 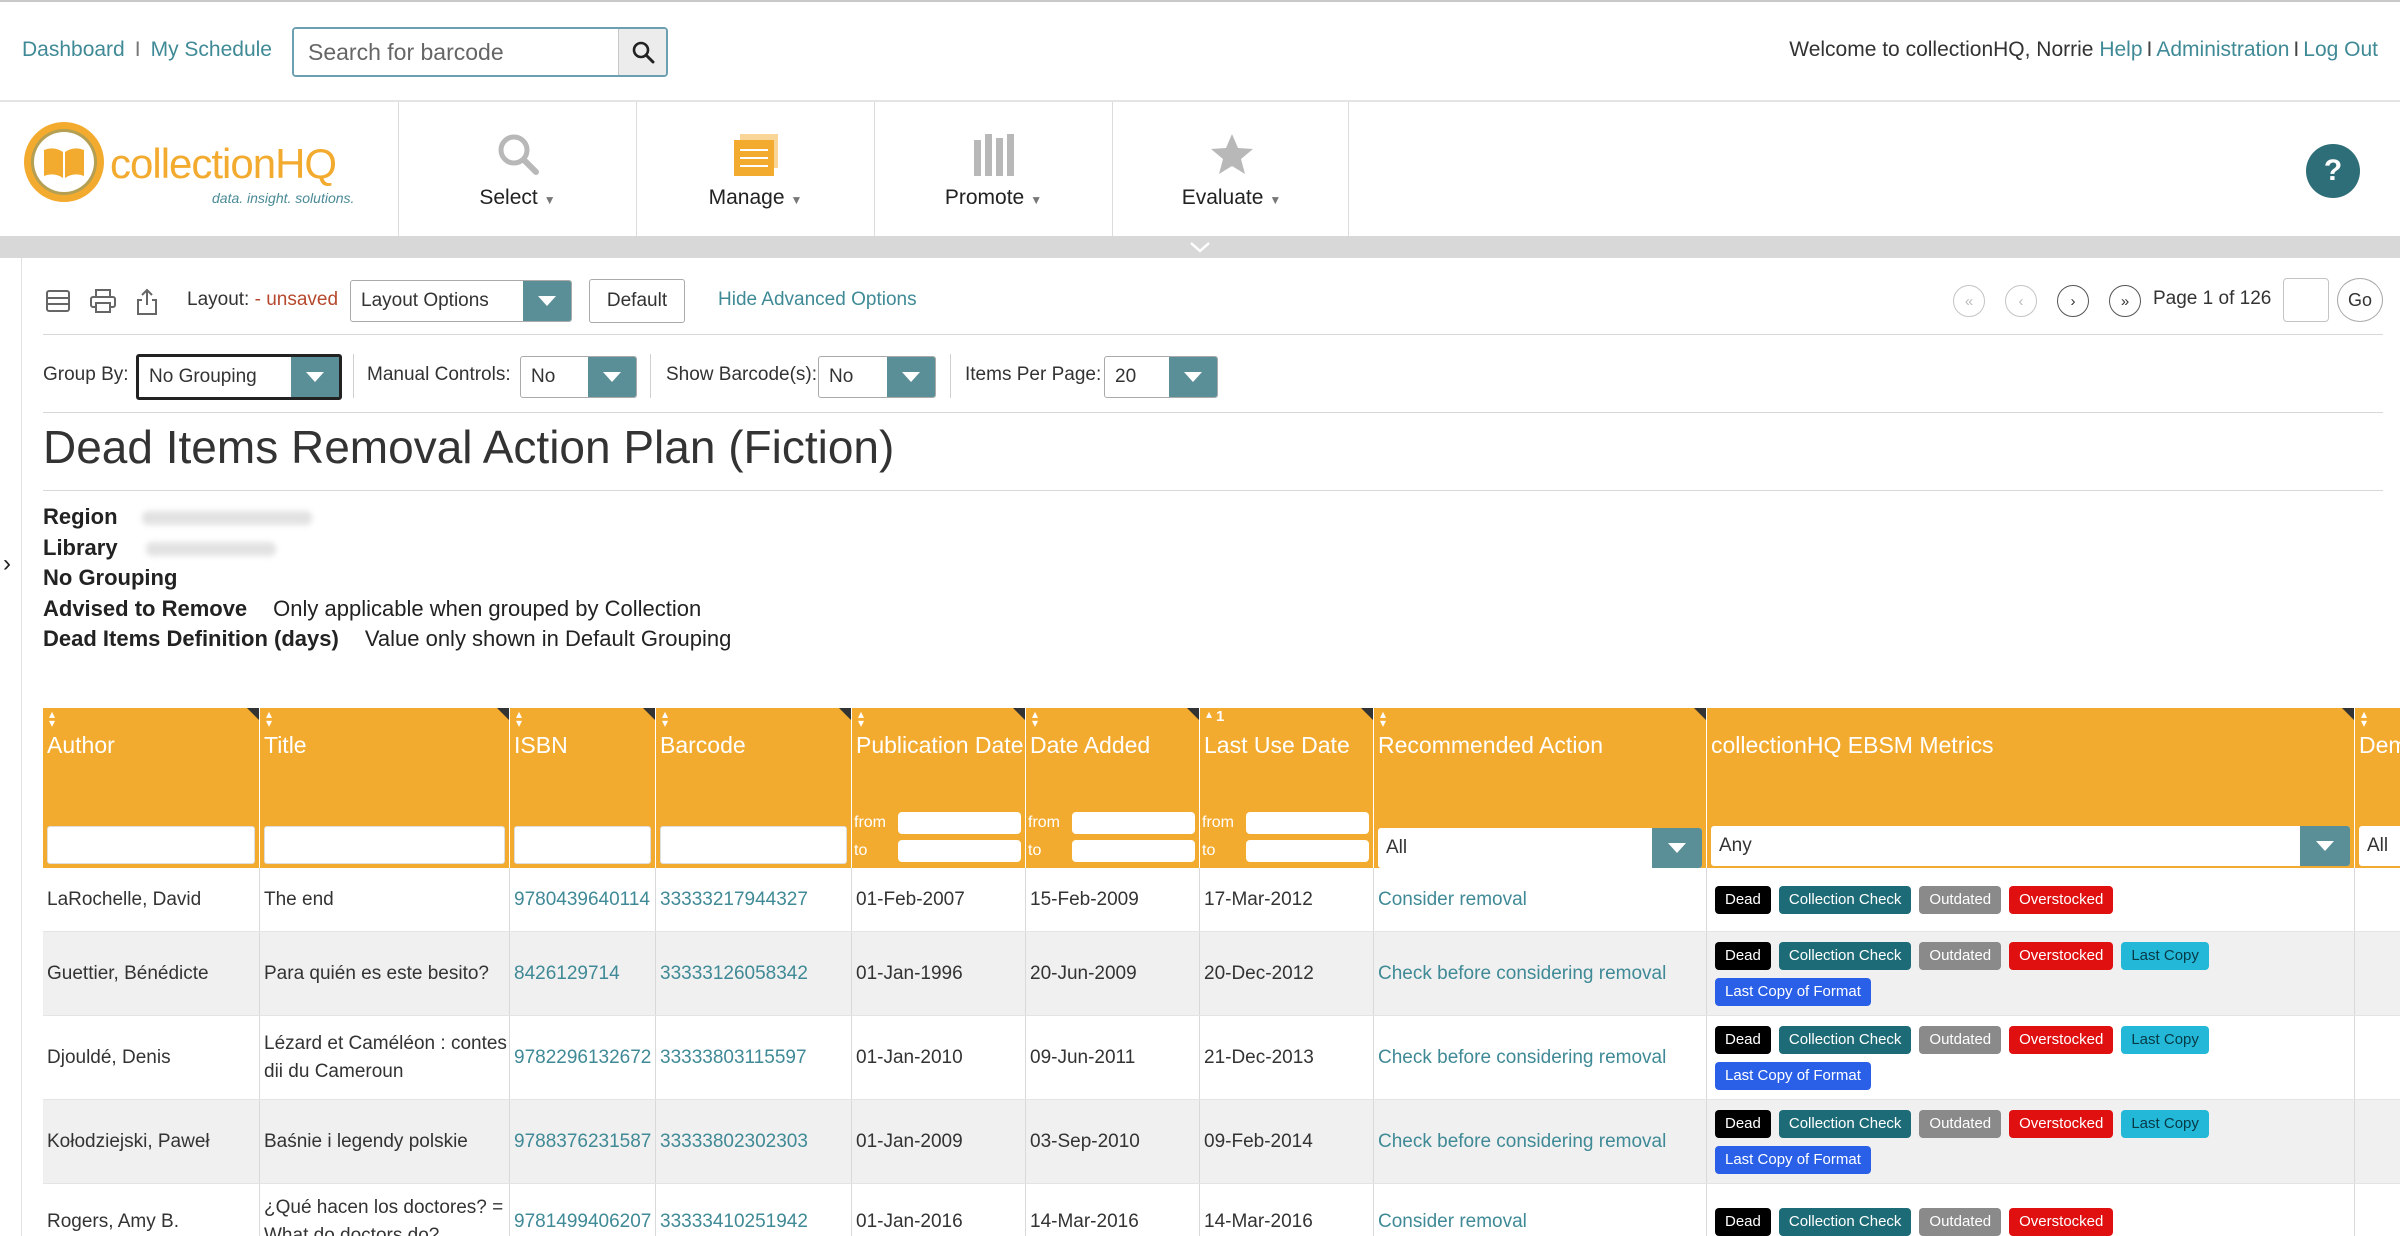 I want to click on metric-badge: Dead, so click(x=1743, y=1039).